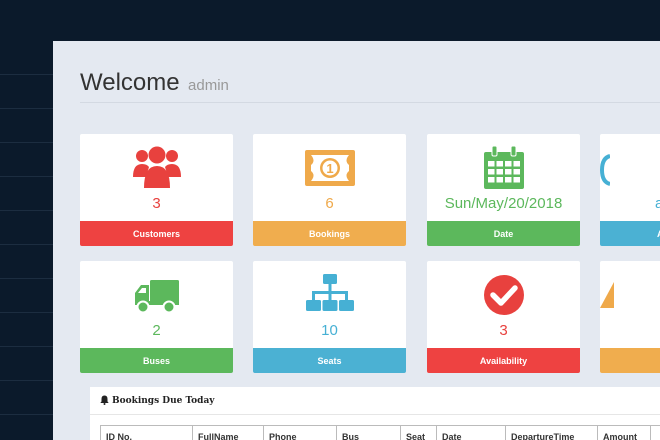 The width and height of the screenshot is (660, 440). I want to click on users-icon, so click(156, 168).